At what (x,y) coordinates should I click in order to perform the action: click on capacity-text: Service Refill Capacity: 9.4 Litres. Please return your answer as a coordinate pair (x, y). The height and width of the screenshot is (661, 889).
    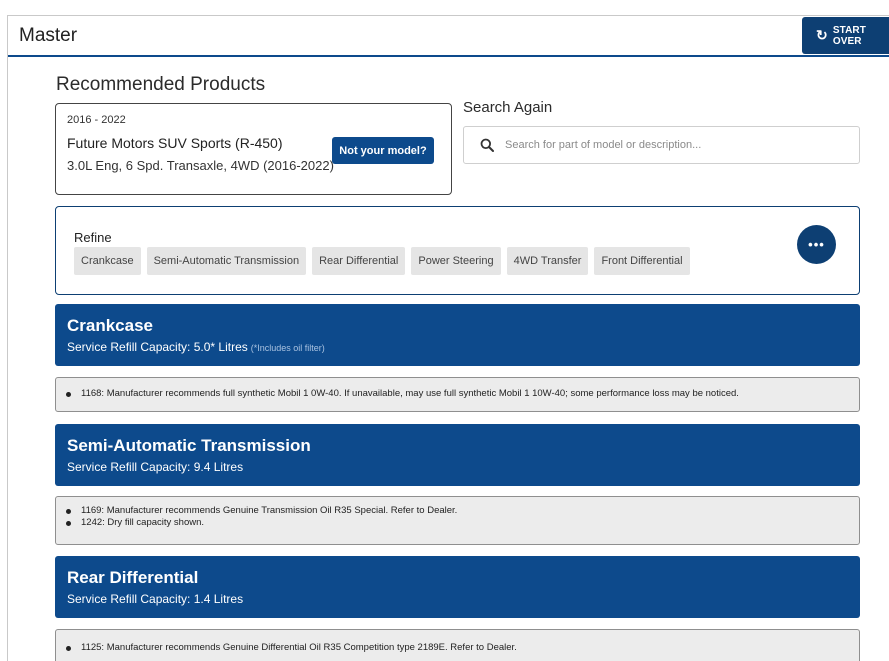
    Looking at the image, I should click on (155, 467).